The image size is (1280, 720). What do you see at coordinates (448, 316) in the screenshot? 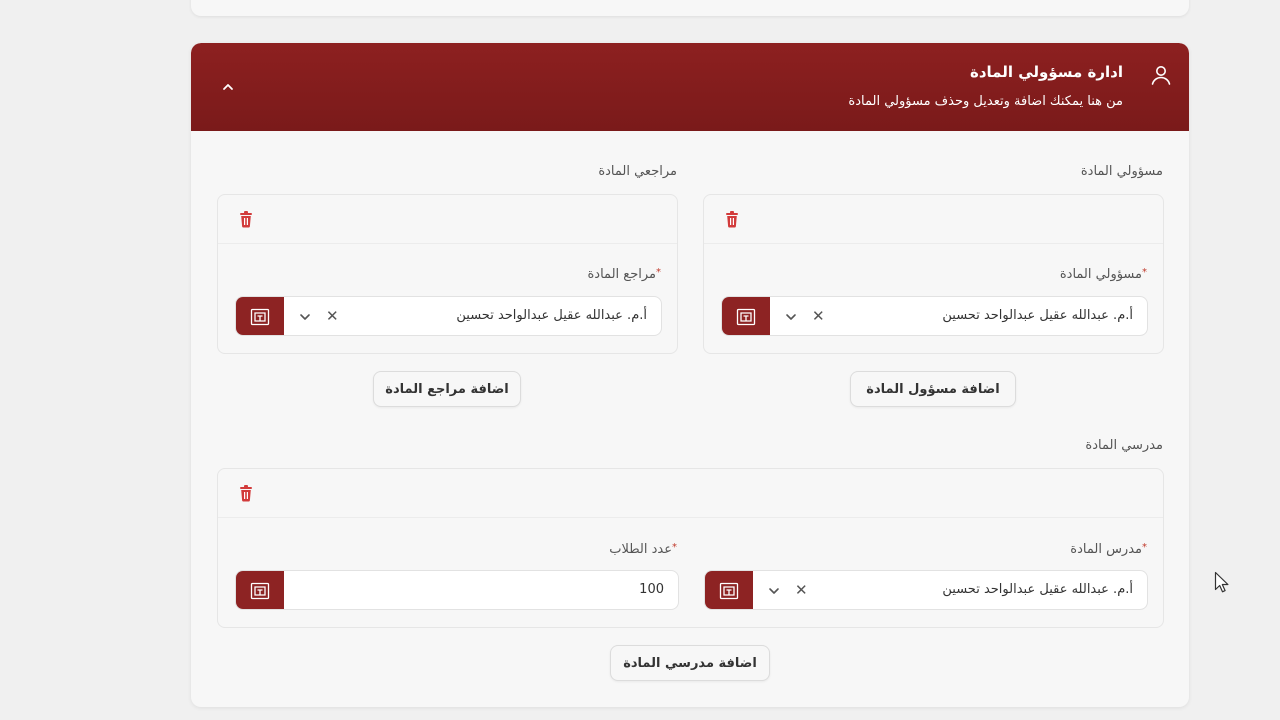
I see `reviewer-select: ✕ أ.م. عبدالله عقيل عبدالواحد تحسين` at bounding box center [448, 316].